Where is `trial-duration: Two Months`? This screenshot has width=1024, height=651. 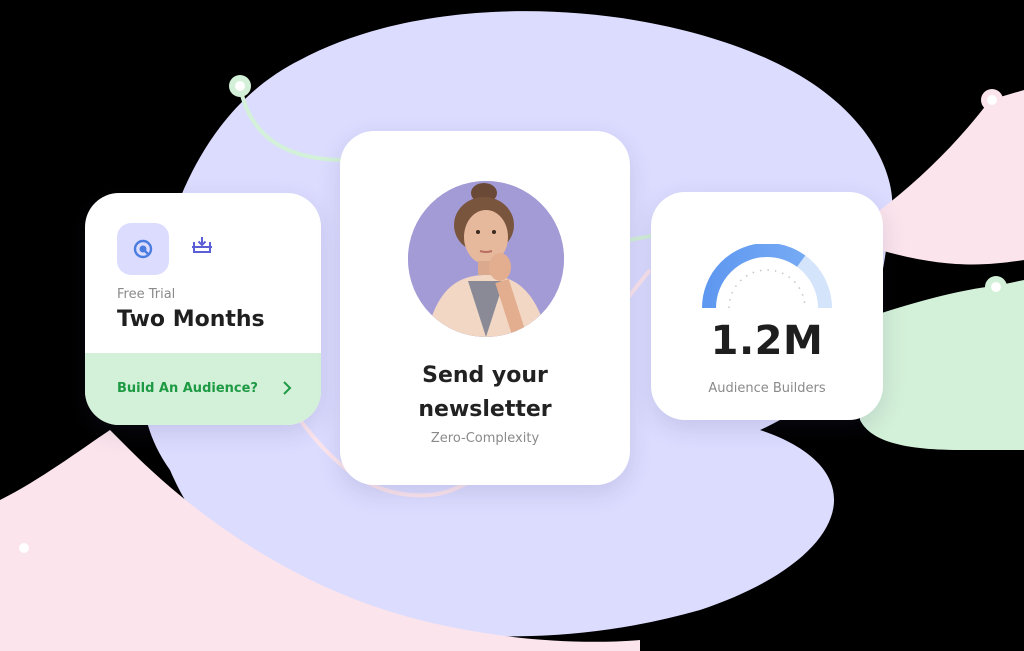 trial-duration: Two Months is located at coordinates (191, 319).